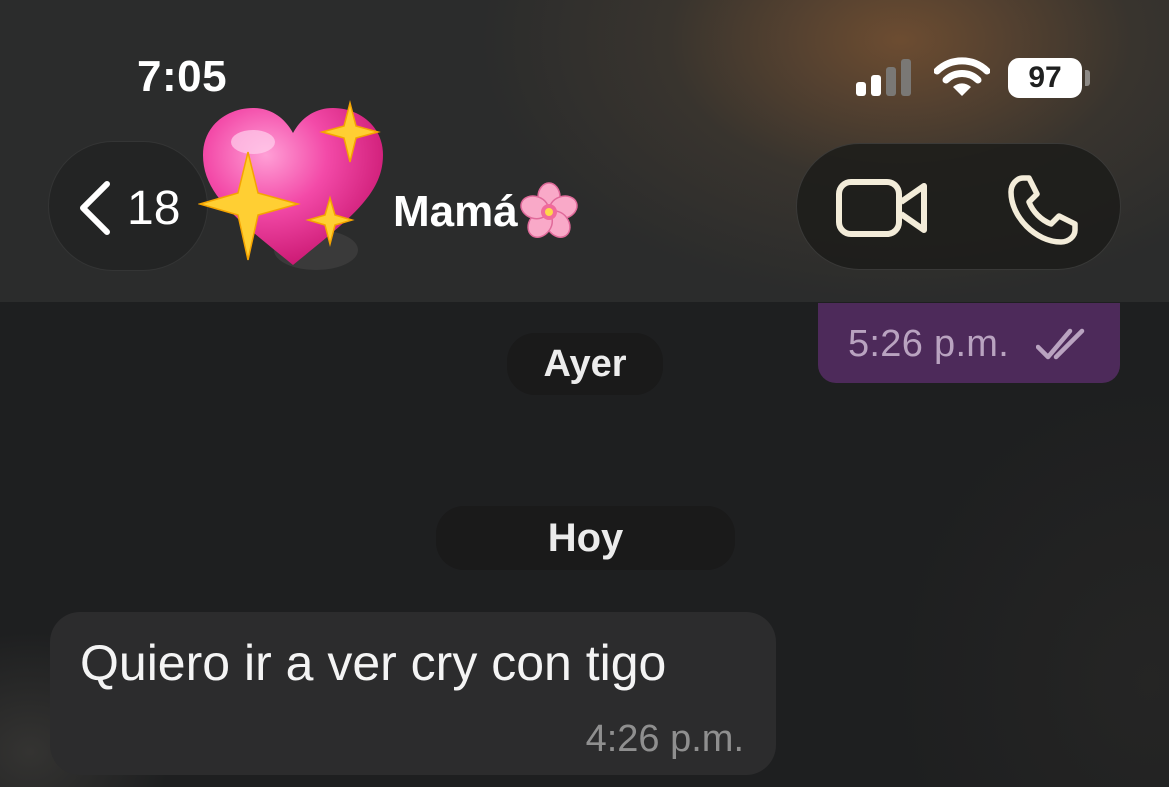  Describe the element at coordinates (1043, 210) in the screenshot. I see `phone-icon` at that location.